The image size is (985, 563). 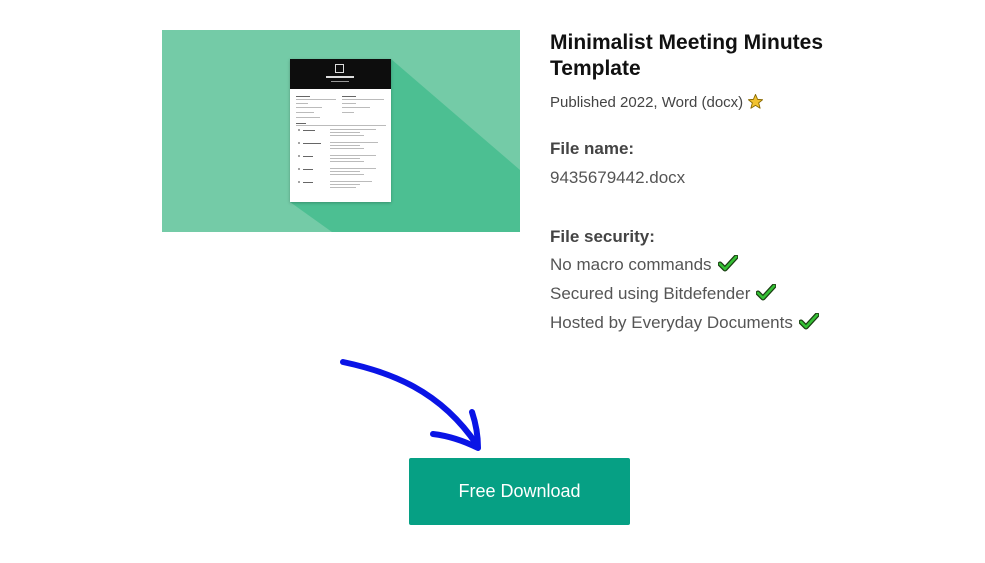 I want to click on security-item-label: Hosted by Everyday Documents, so click(x=671, y=322).